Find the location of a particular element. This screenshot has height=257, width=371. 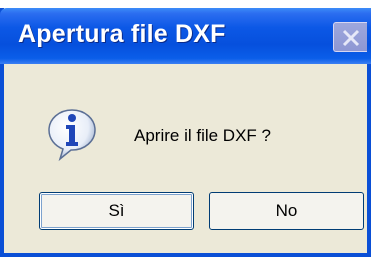

no-button: No is located at coordinates (286, 211).